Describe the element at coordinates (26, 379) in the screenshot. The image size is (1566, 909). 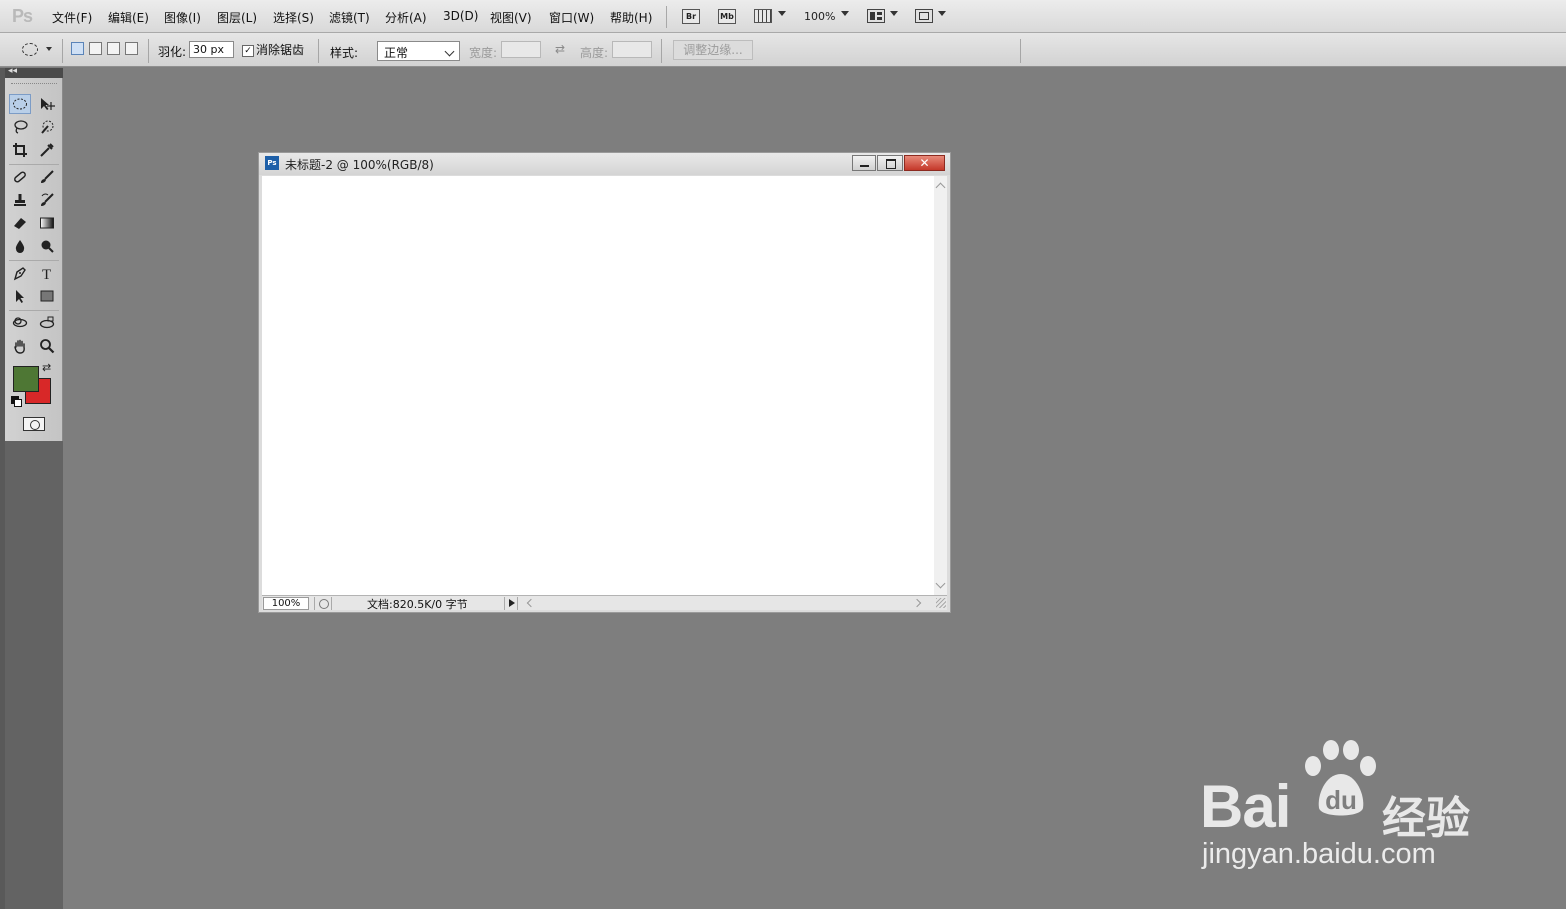
I see `foreground-color-swatch` at that location.